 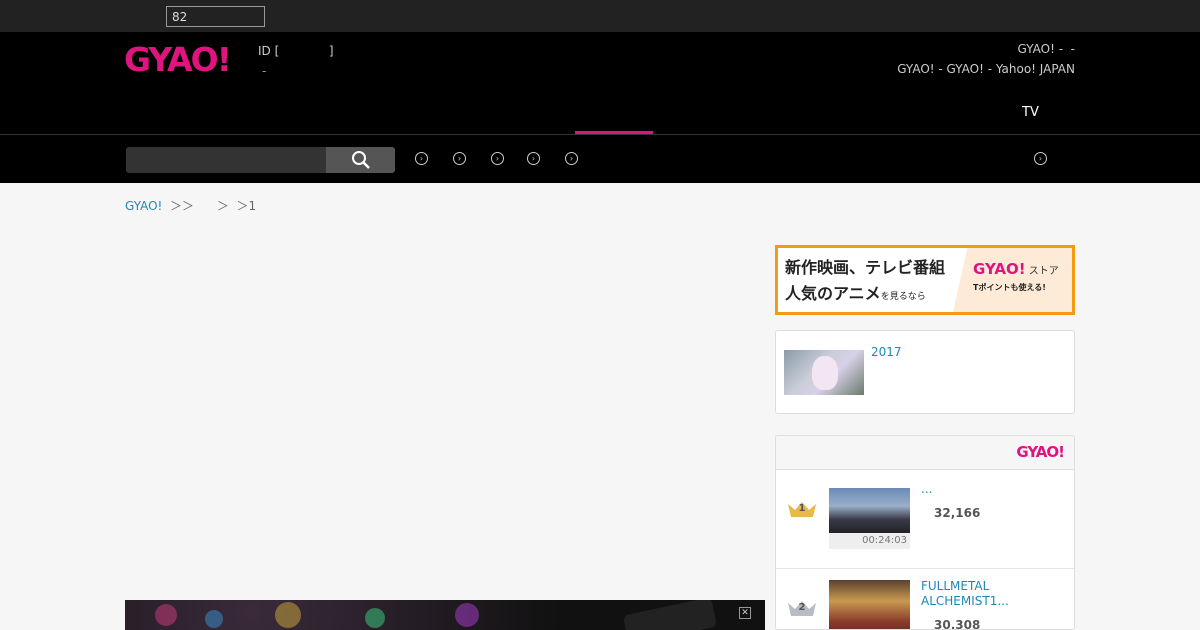 I want to click on header-links-row1: GYAO! - -, so click(x=1046, y=49).